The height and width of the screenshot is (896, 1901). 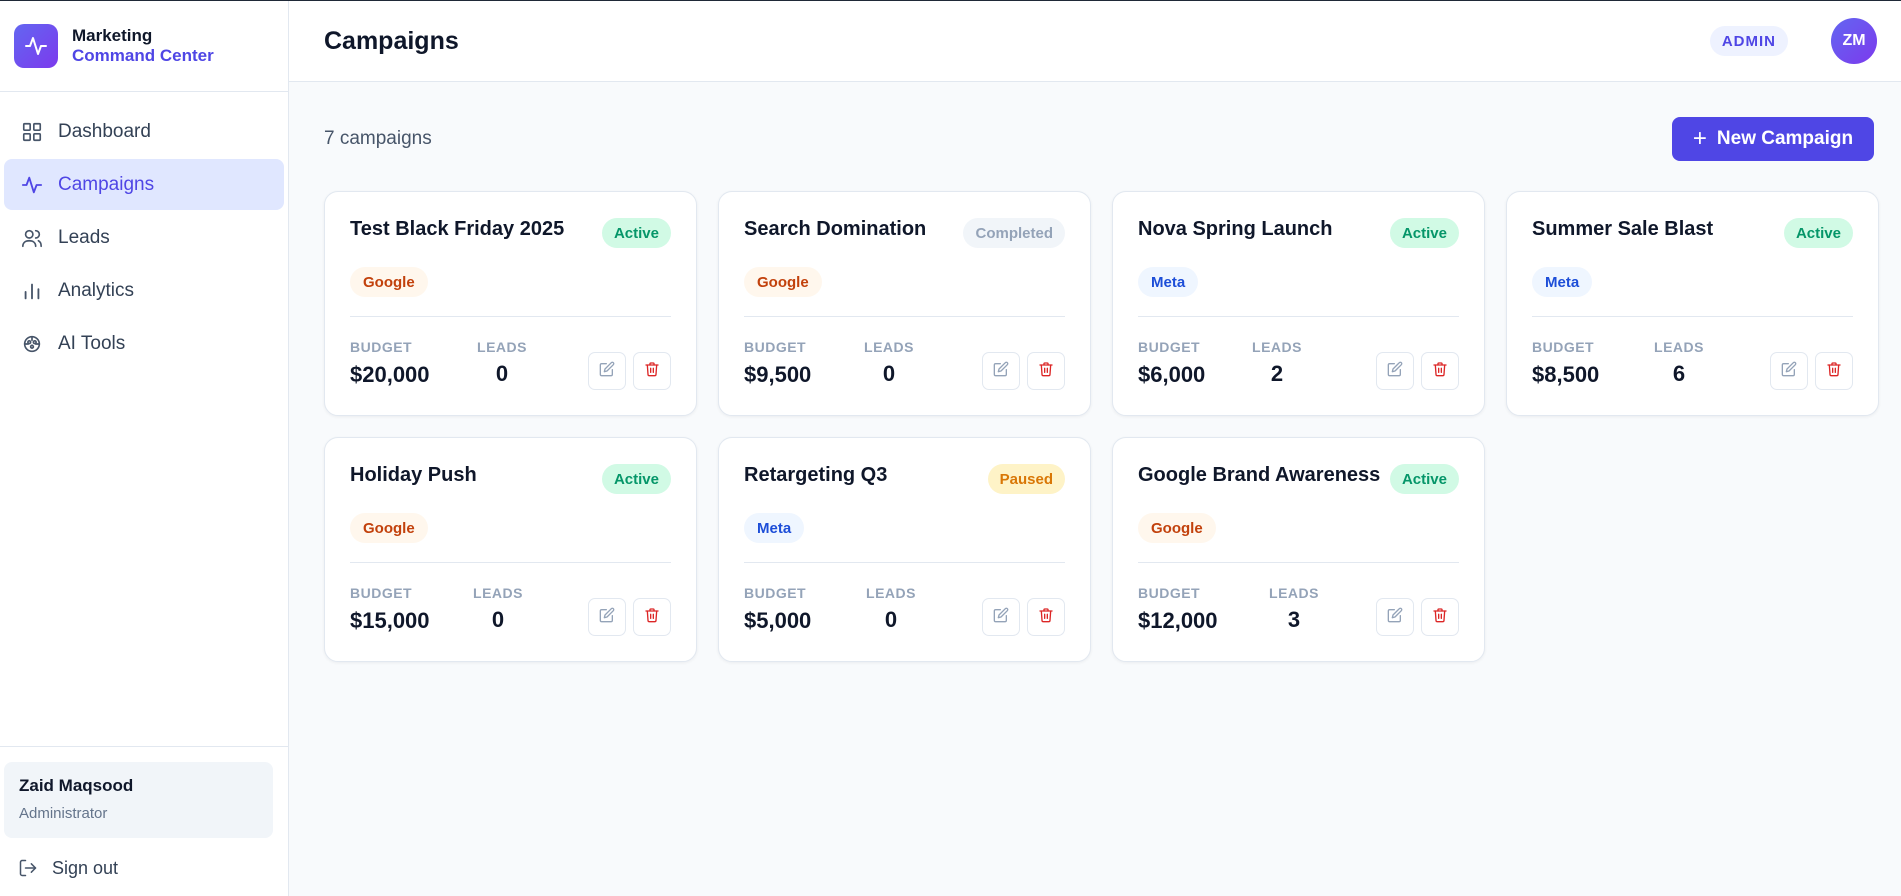 What do you see at coordinates (413, 475) in the screenshot?
I see `campaign-name: Holiday Push` at bounding box center [413, 475].